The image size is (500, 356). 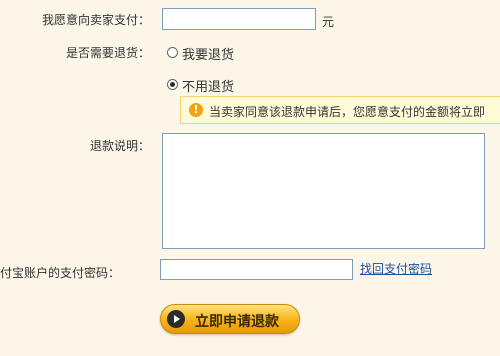 I want to click on radio-return-goods-label: 我要退货, so click(x=208, y=53).